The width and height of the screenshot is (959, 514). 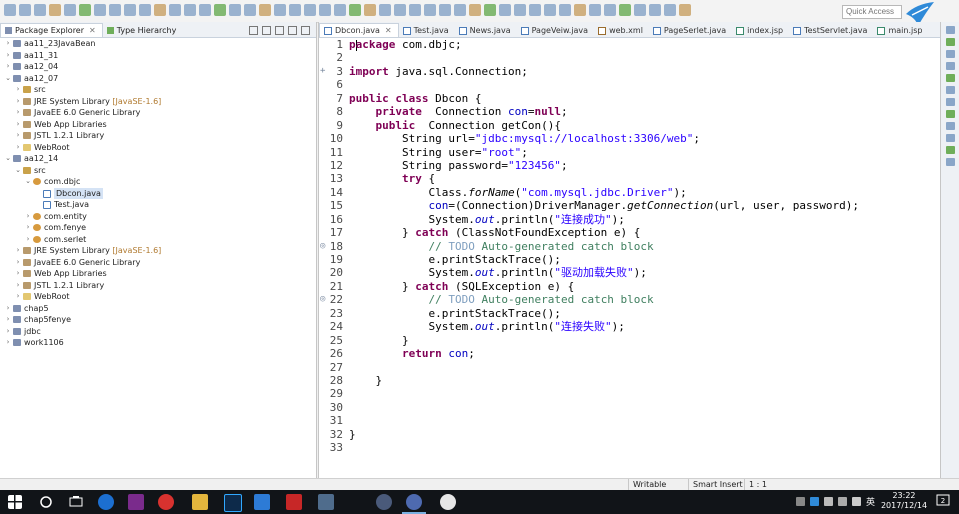 I want to click on tab-type-hierarchy: Type Hierarchy, so click(x=143, y=30).